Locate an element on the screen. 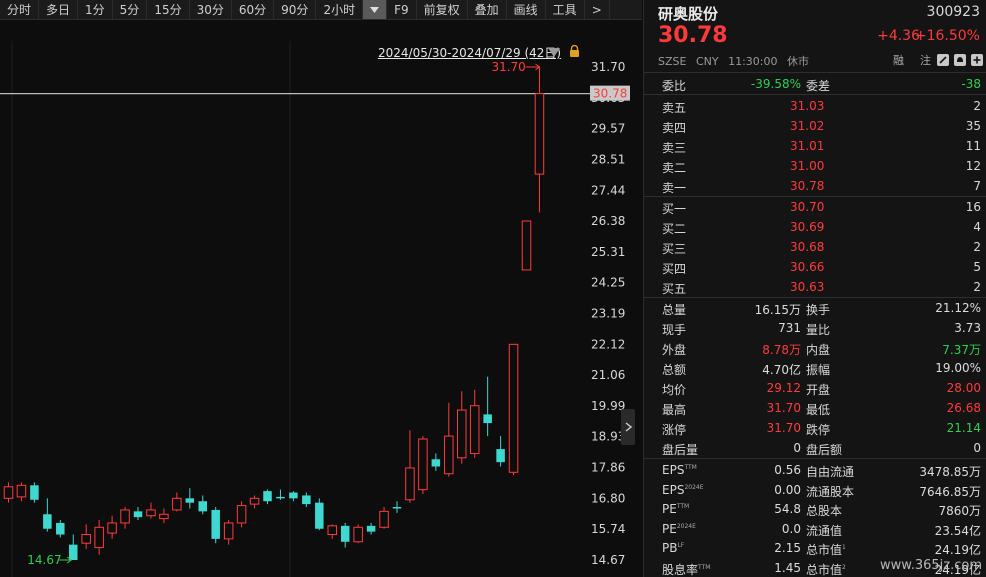 The image size is (986, 577). period-toolbar: 分时 多日 1分 5分 15分 30分 60分 90分 2小时 F9 前复权 叠加 画线 工具 > is located at coordinates (321, 10).